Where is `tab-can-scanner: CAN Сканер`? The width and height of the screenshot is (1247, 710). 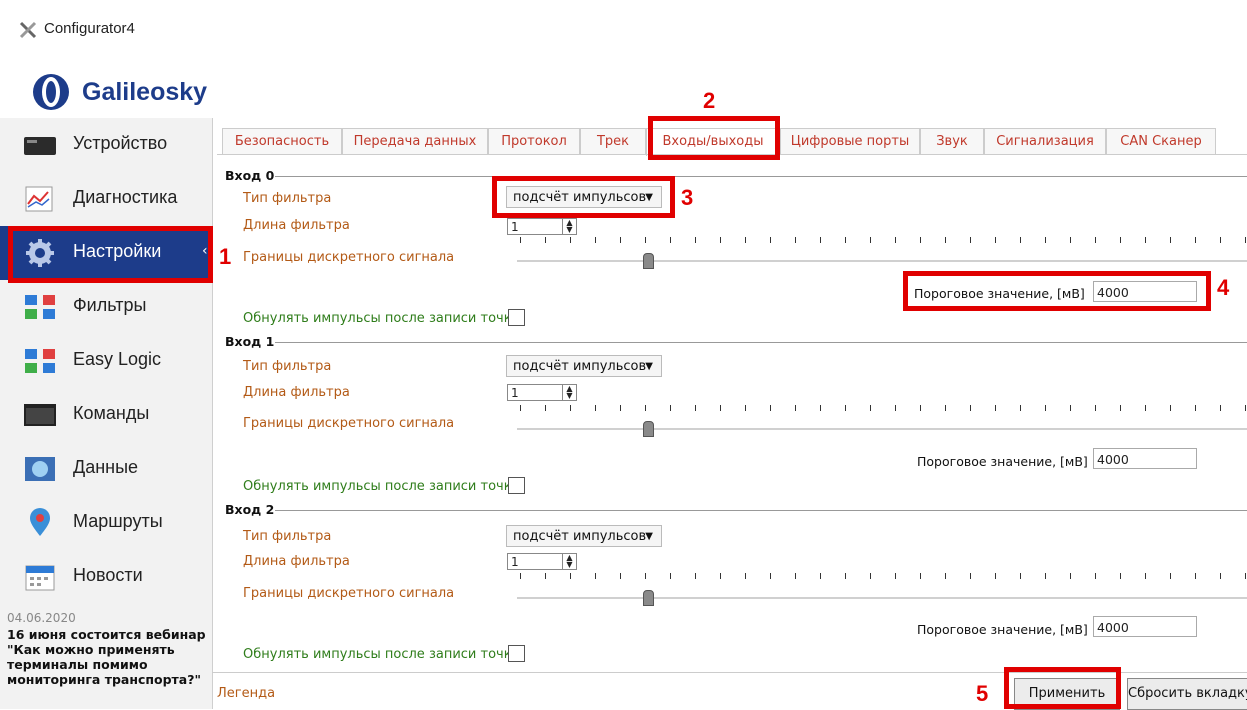 tab-can-scanner: CAN Сканер is located at coordinates (1161, 141).